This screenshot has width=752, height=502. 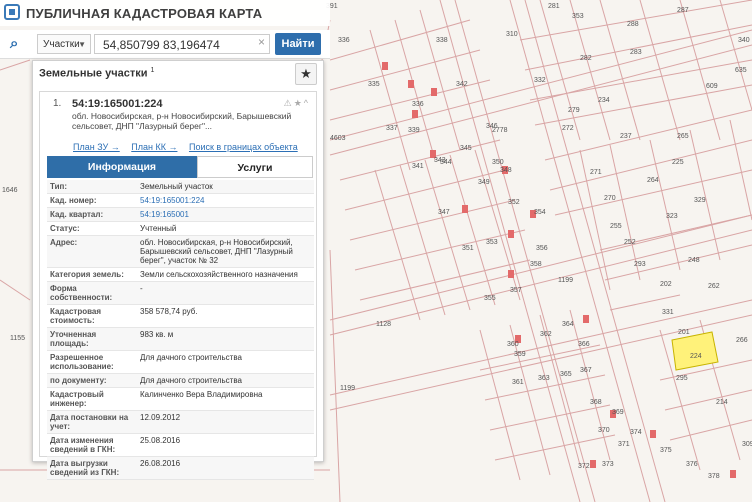 I want to click on panel-title: Земельные участки 1, so click(x=96, y=73).